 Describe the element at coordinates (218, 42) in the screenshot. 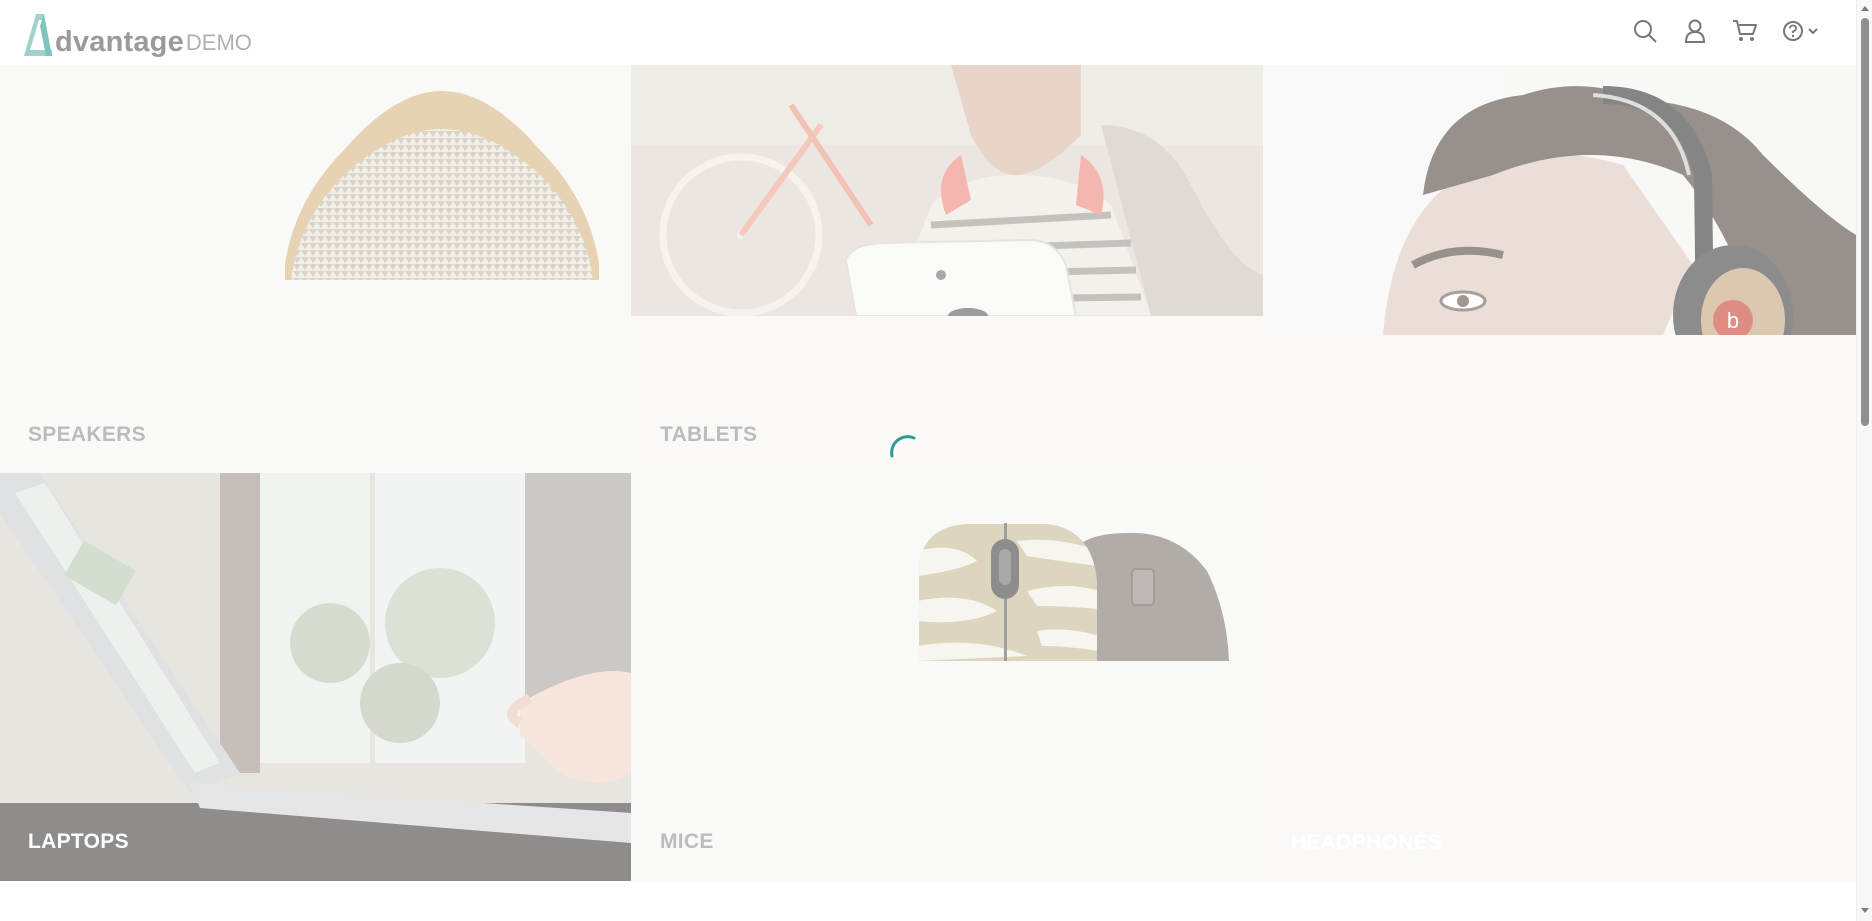

I see `logo-demo-label: DEMO` at that location.